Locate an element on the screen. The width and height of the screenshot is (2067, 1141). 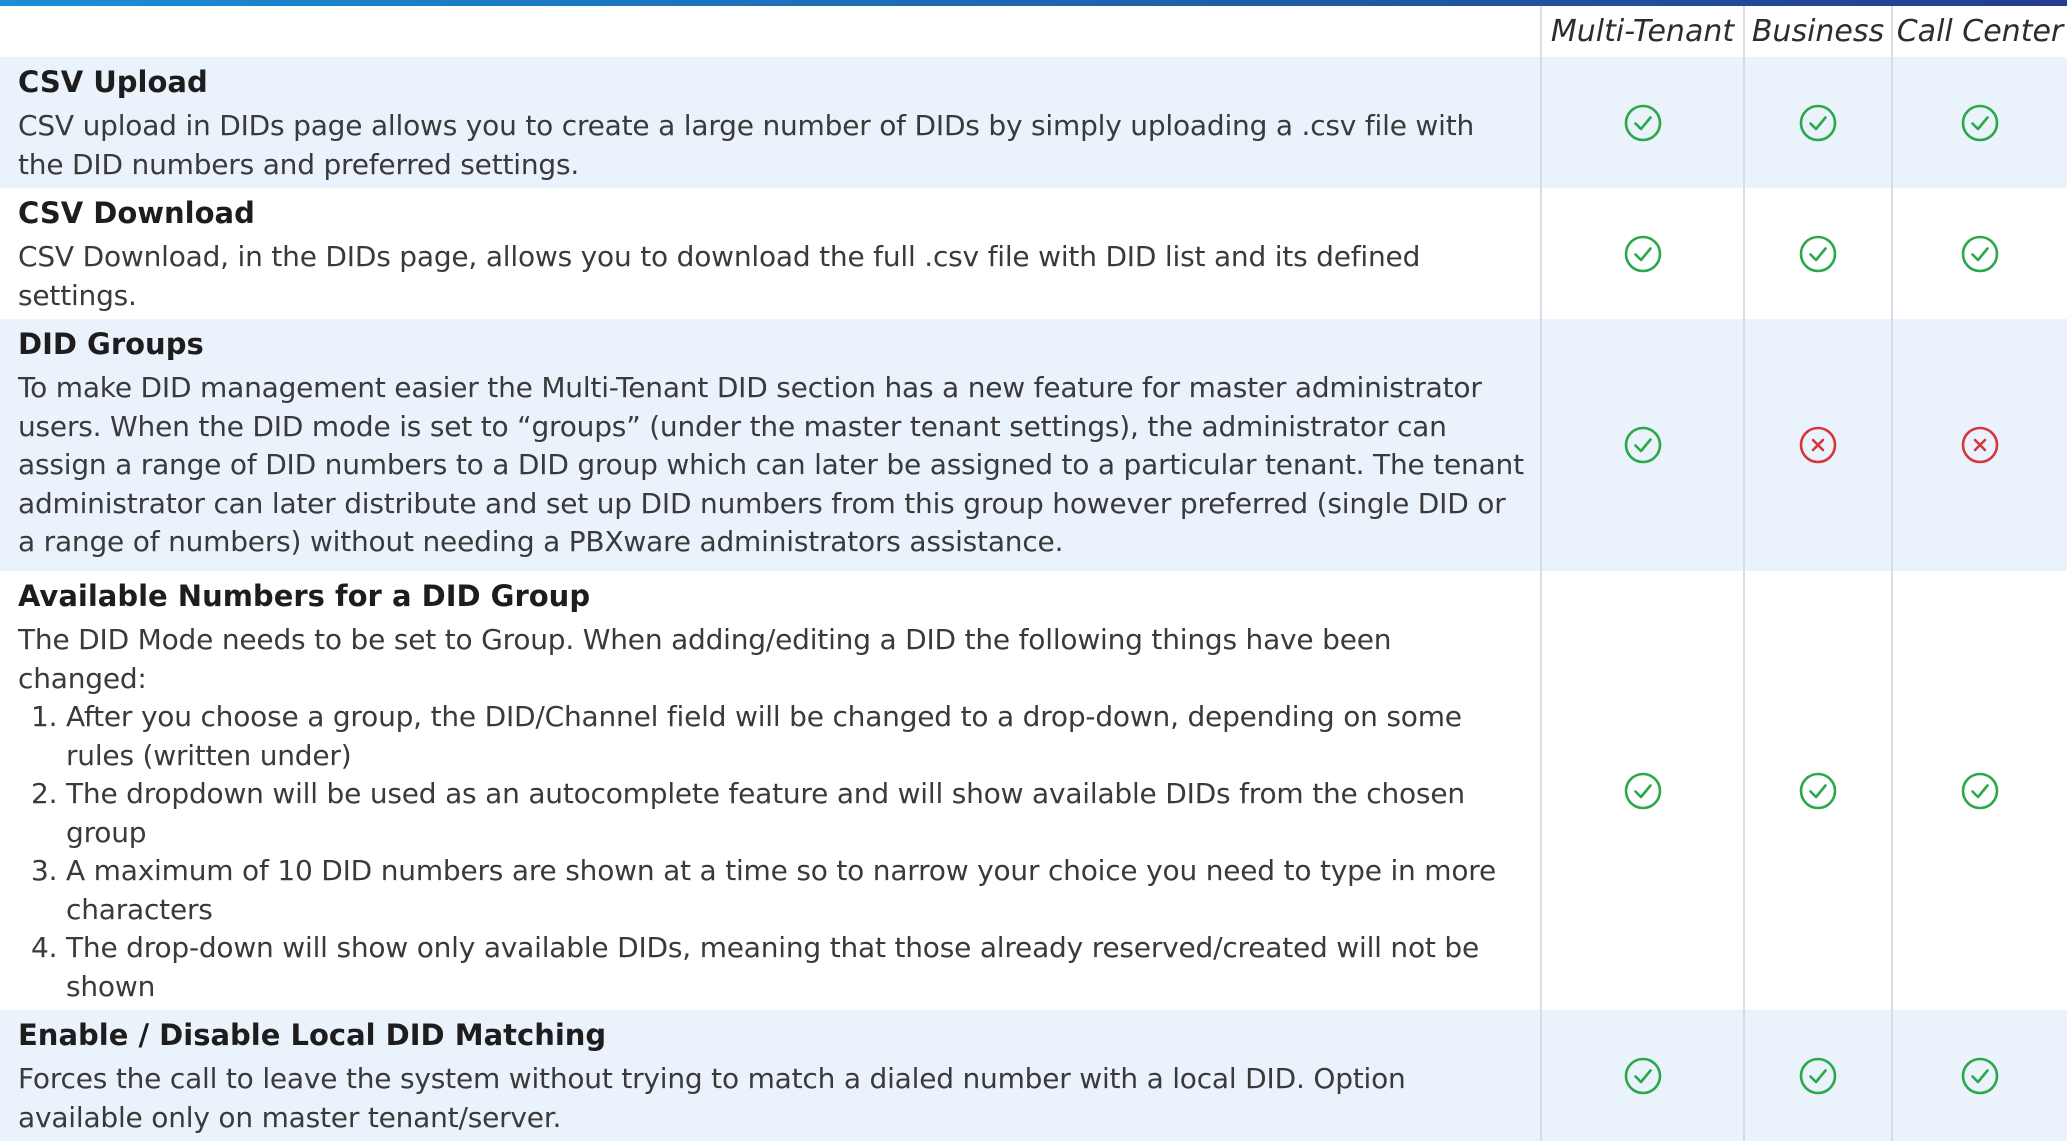
feature-title: Available Numbers for a DID Group is located at coordinates (304, 596).